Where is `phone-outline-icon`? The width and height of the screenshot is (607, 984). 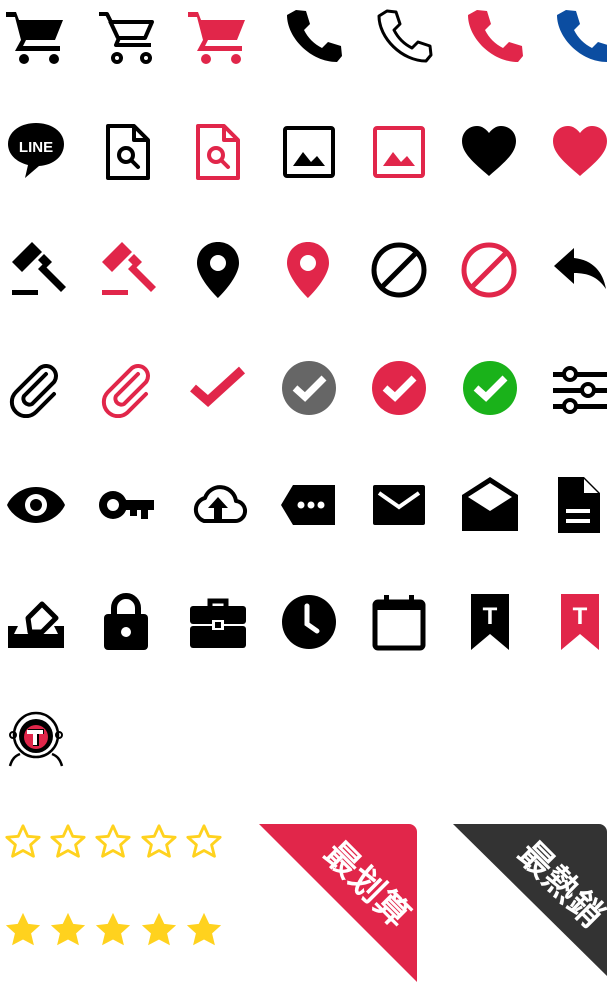
phone-outline-icon is located at coordinates (404, 36).